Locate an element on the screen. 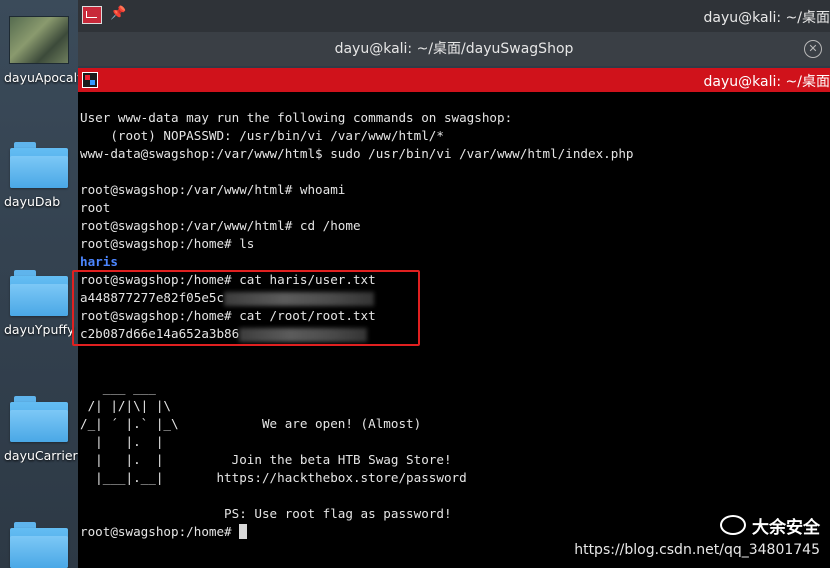  desktop-item-label: dayuDab is located at coordinates (32, 201).